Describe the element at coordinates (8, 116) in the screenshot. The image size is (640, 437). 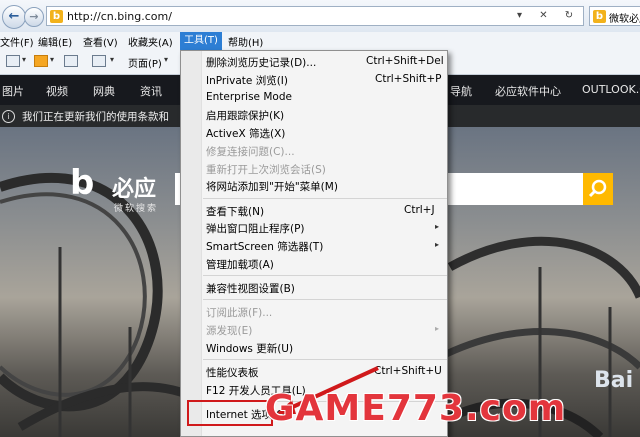
I see `info-icon: i` at that location.